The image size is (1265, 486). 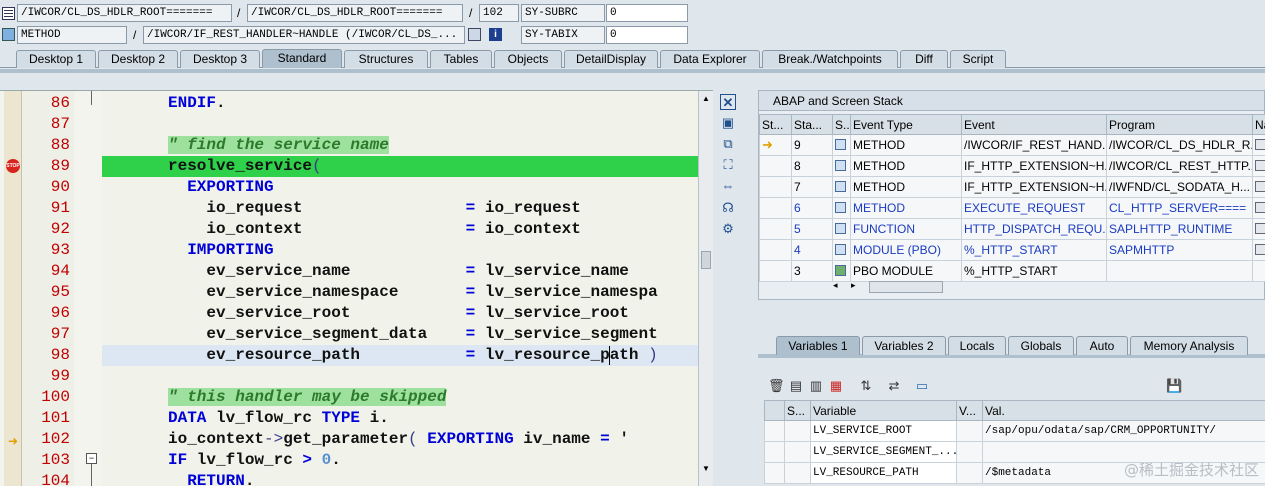 I want to click on tab-tables: Tables, so click(x=461, y=59).